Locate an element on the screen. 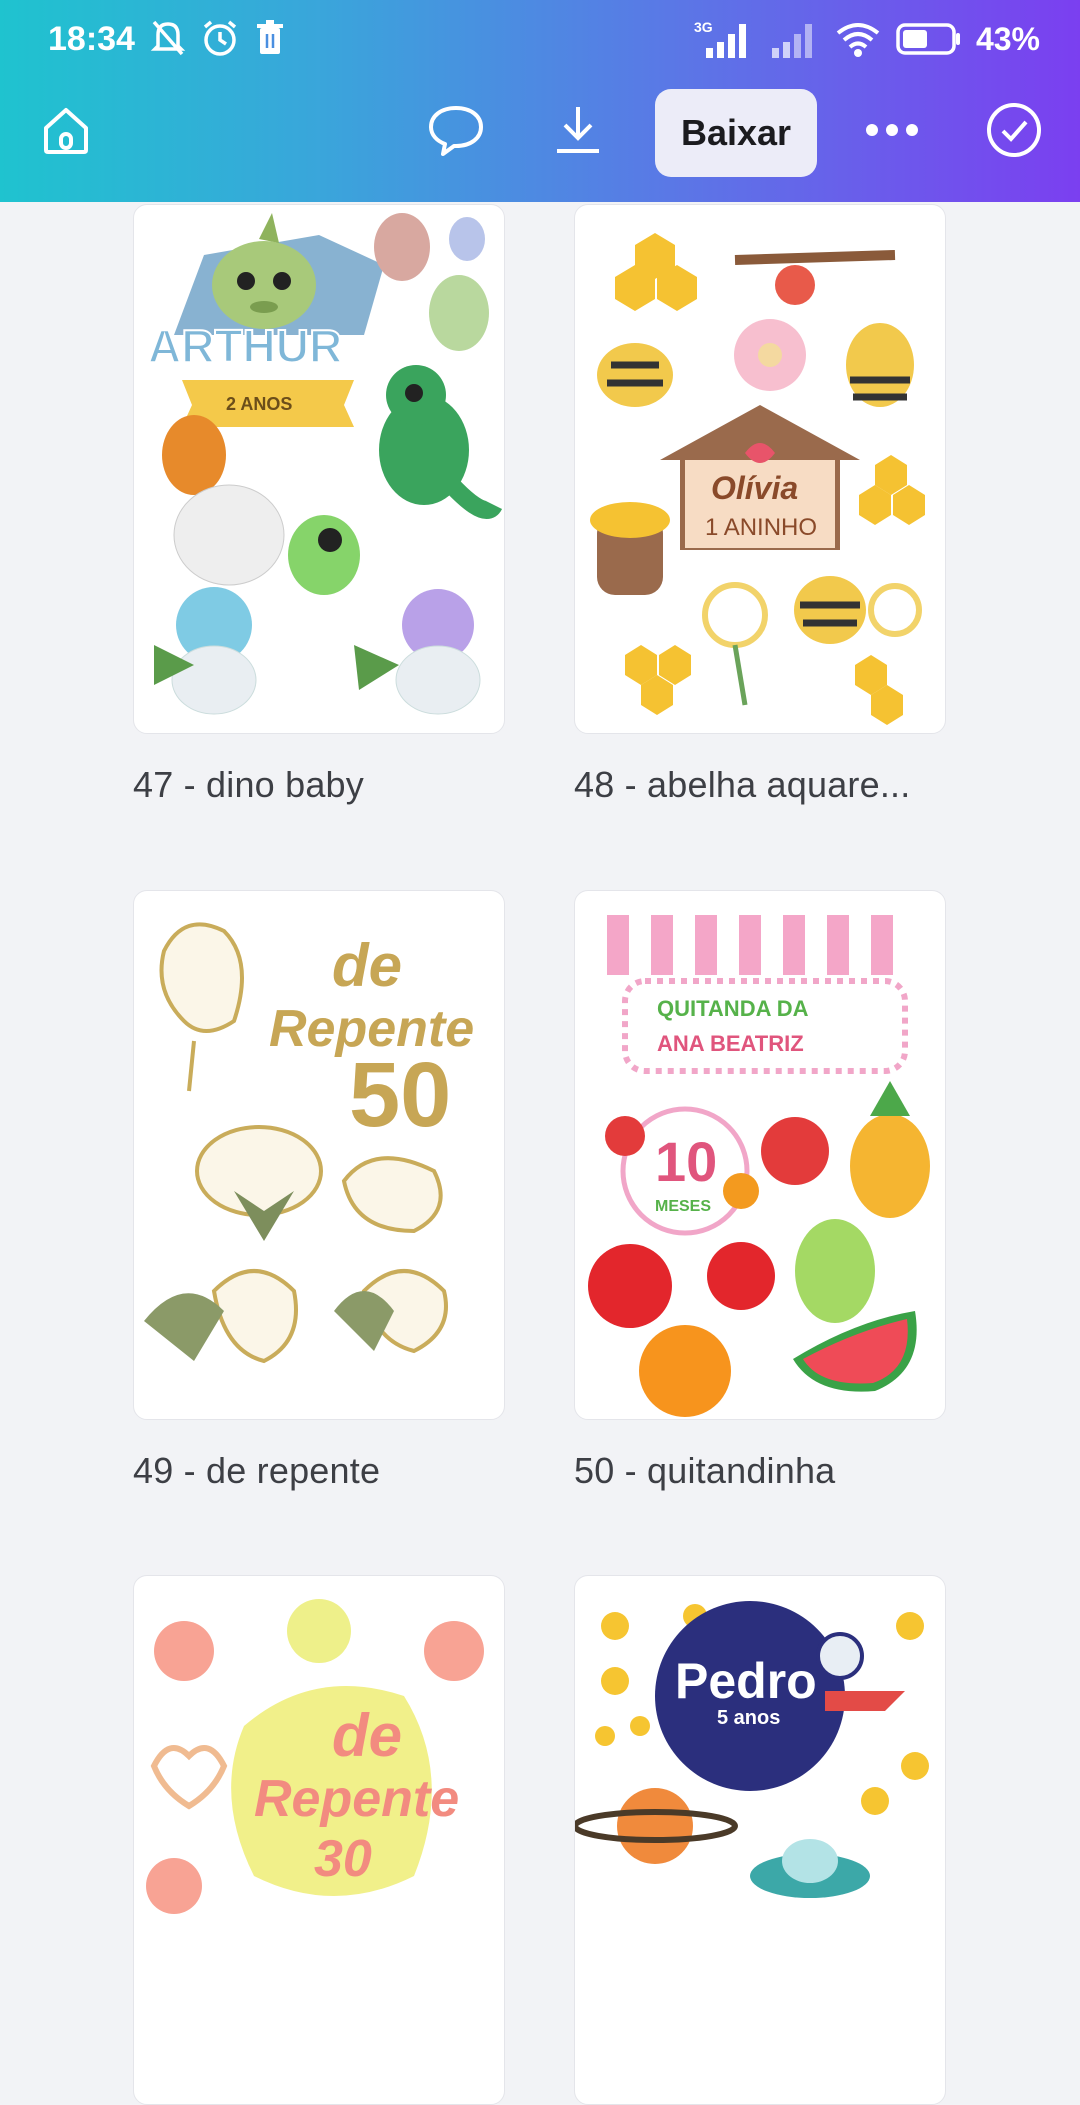 This screenshot has width=1080, height=2105. de-repente-30-thumbnail: de Repente 30 is located at coordinates (315, 1756).